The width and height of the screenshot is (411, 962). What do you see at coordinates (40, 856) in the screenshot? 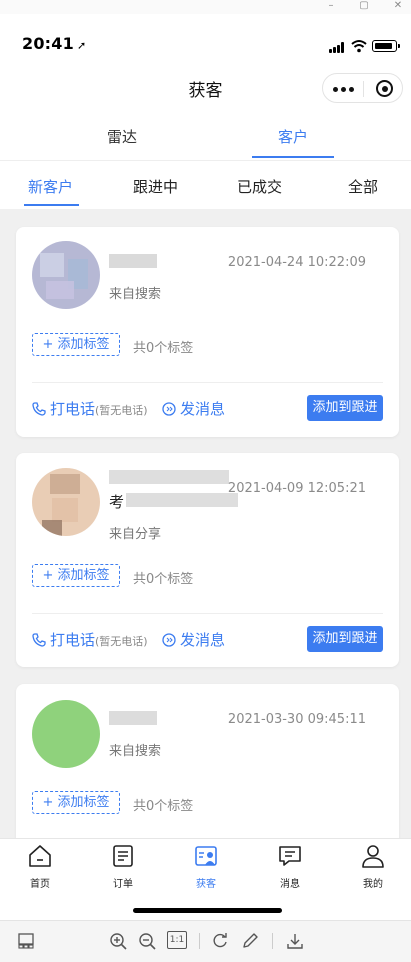
I see `home-icon` at bounding box center [40, 856].